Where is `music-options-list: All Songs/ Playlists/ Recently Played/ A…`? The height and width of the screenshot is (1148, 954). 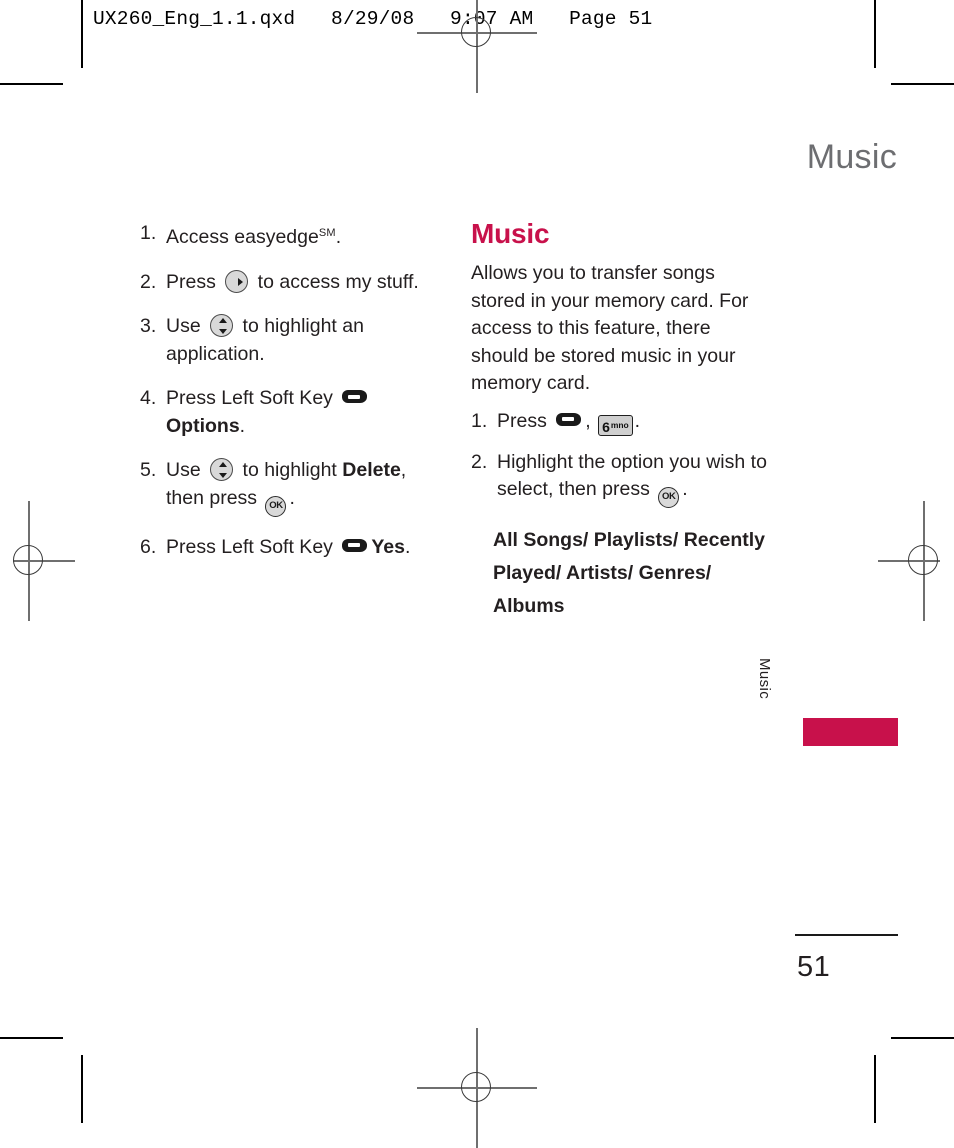 music-options-list: All Songs/ Playlists/ Recently Played/ A… is located at coordinates (629, 573).